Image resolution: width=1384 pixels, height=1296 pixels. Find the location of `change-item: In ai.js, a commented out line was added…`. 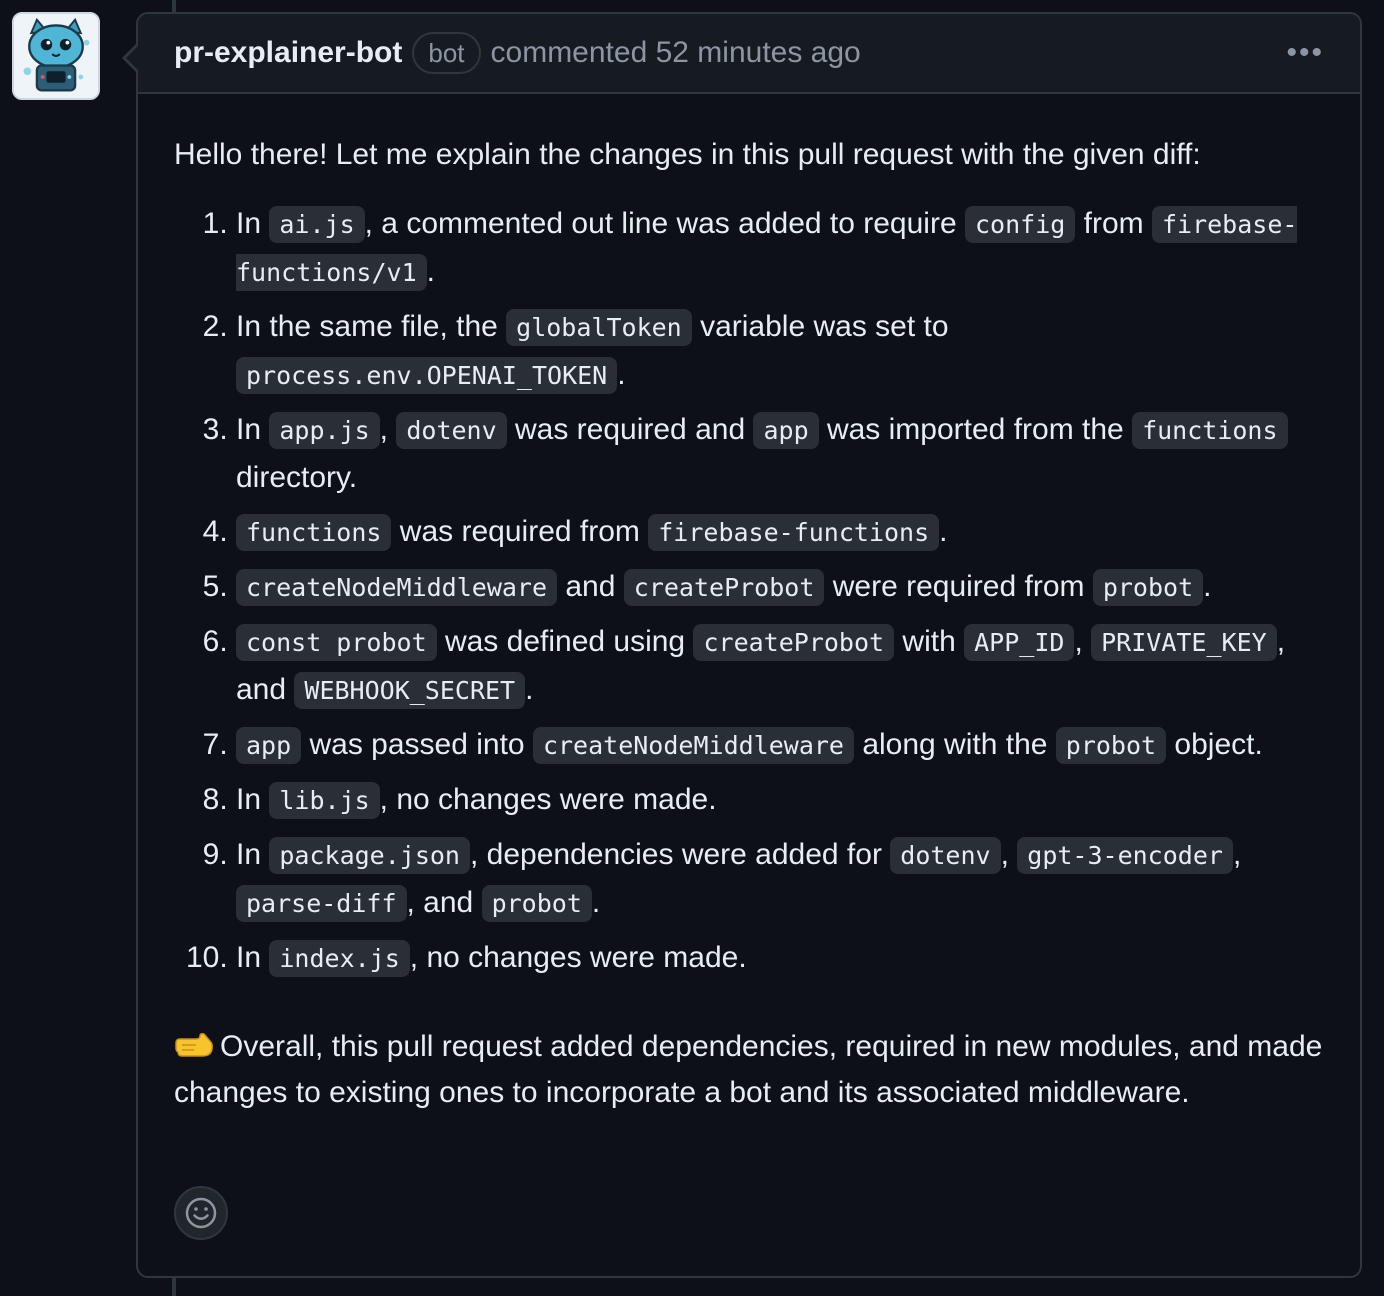

change-item: In ai.js, a commented out line was added… is located at coordinates (780, 248).